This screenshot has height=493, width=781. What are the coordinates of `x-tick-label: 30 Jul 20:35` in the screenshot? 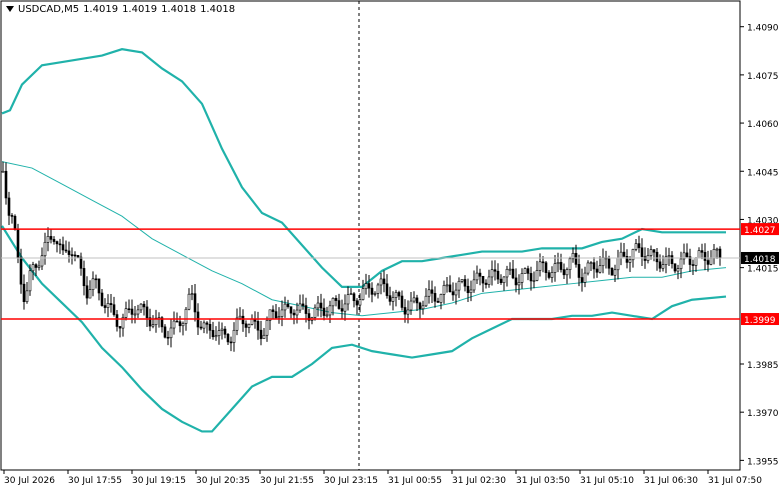 It's located at (223, 481).